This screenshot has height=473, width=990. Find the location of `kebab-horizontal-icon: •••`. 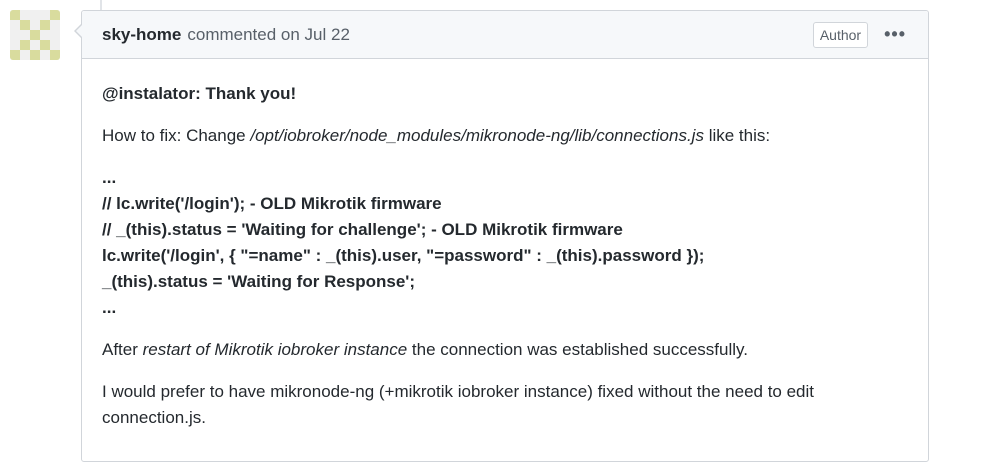

kebab-horizontal-icon: ••• is located at coordinates (895, 34).